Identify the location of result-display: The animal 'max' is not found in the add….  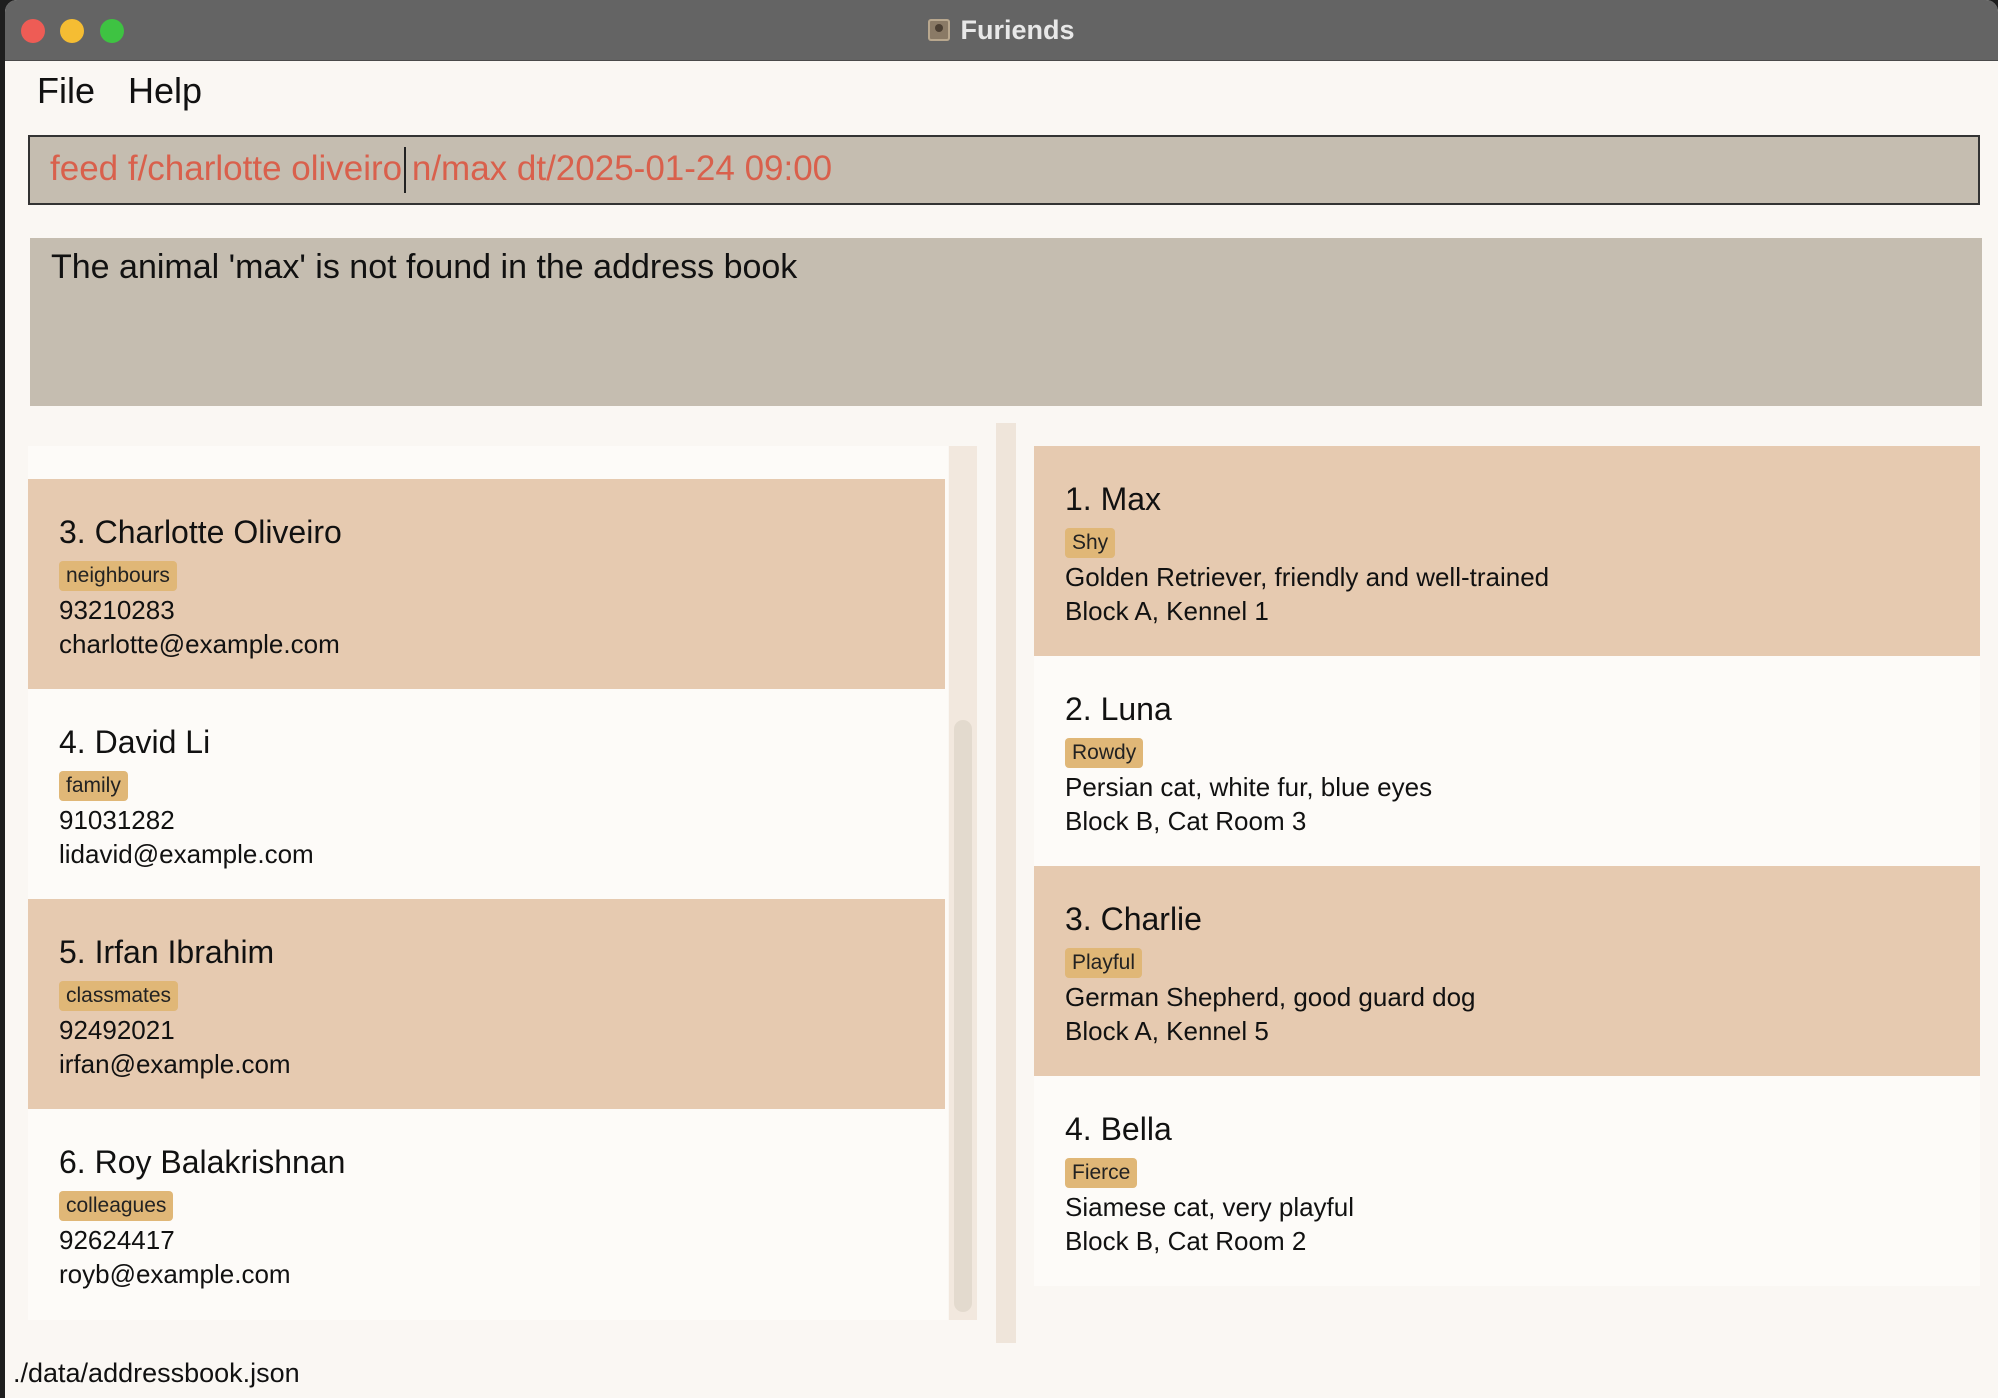
(1006, 322).